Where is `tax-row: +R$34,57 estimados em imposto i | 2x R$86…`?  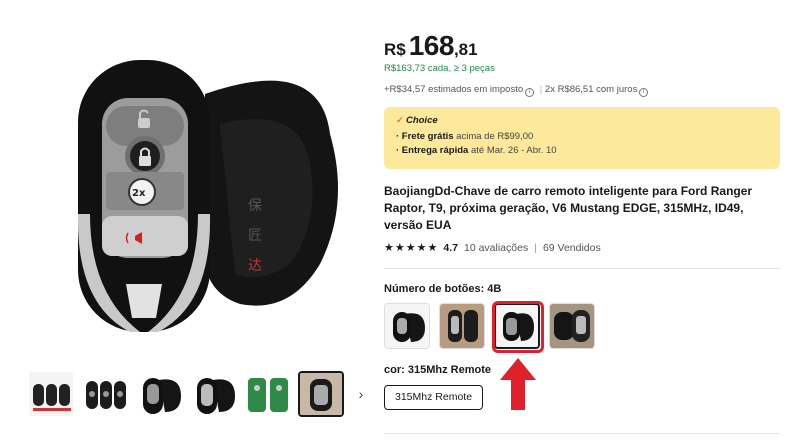
tax-row: +R$34,57 estimados em imposto i | 2x R$86… is located at coordinates (517, 90).